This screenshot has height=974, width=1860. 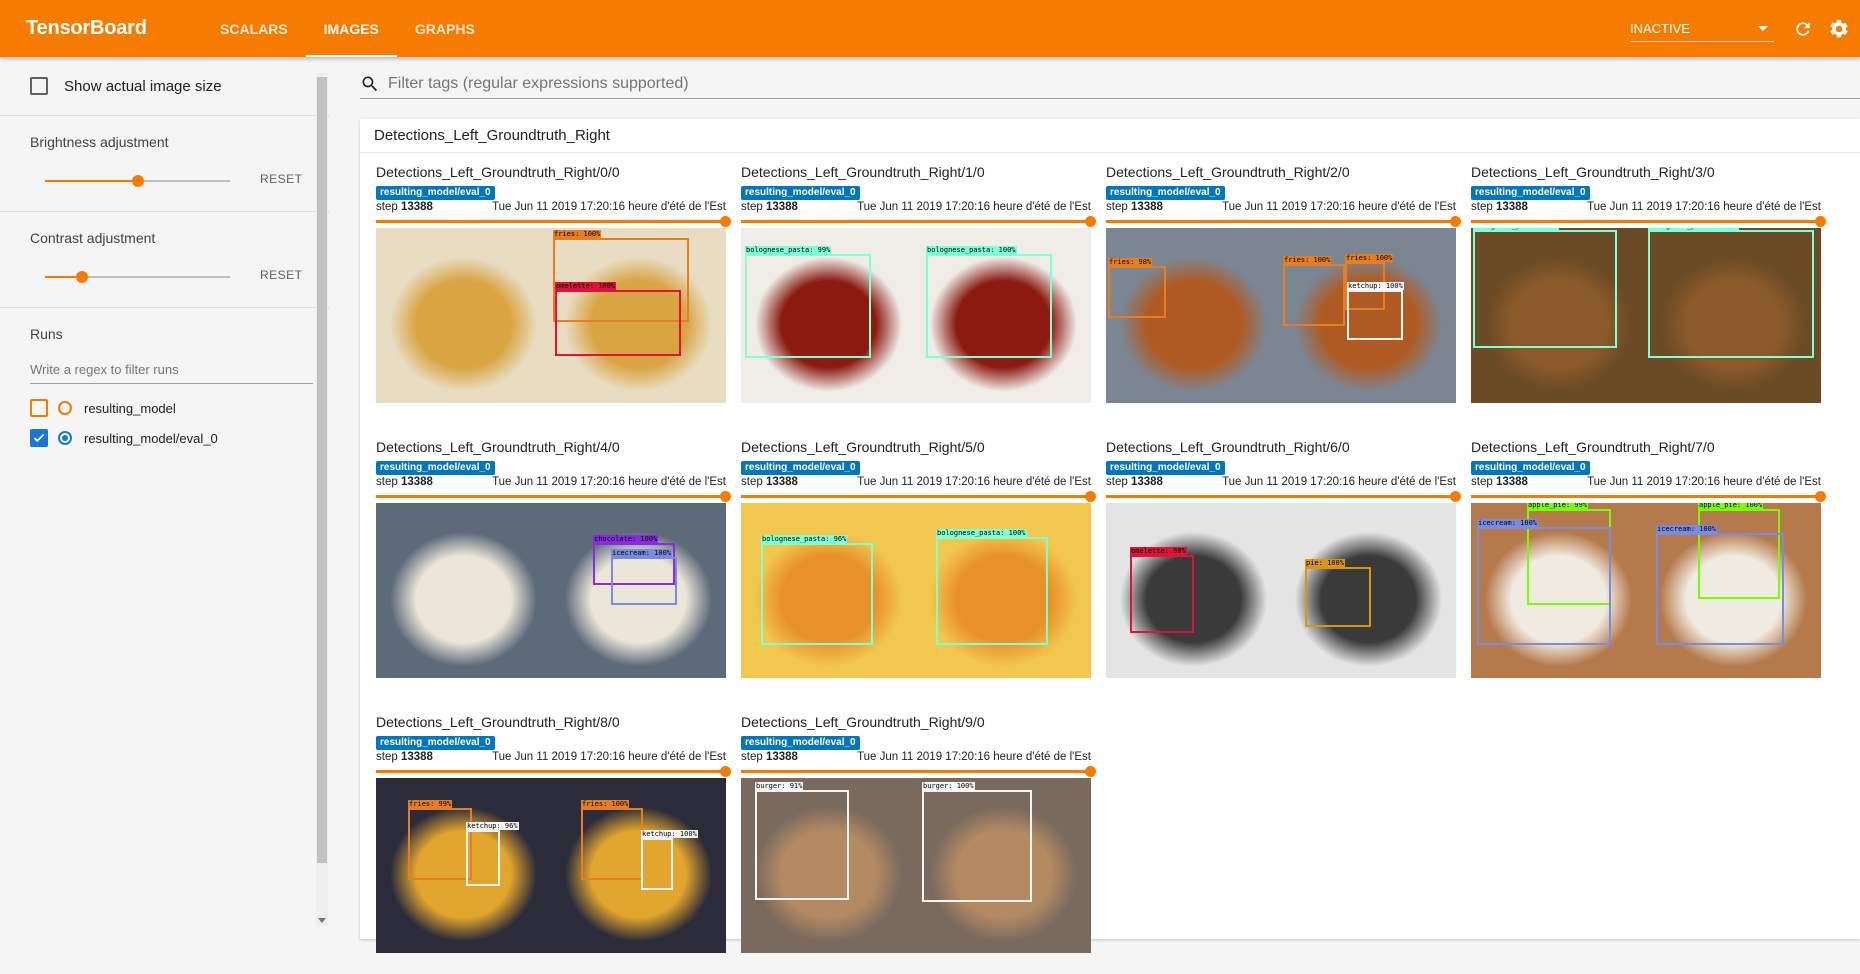 I want to click on bounding-box: icecream: 100%, so click(x=644, y=577).